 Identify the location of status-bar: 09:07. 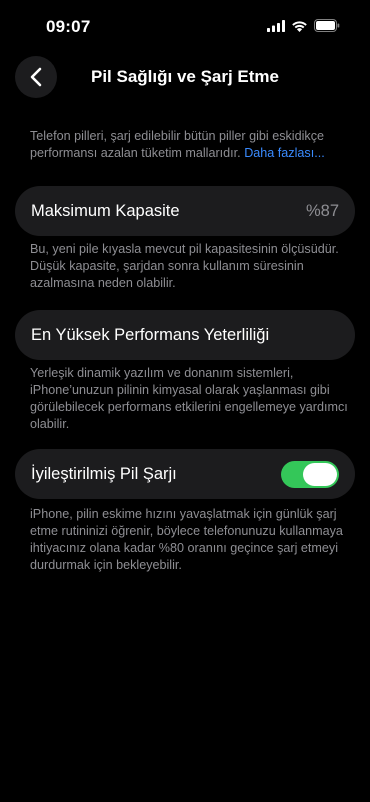
(185, 26).